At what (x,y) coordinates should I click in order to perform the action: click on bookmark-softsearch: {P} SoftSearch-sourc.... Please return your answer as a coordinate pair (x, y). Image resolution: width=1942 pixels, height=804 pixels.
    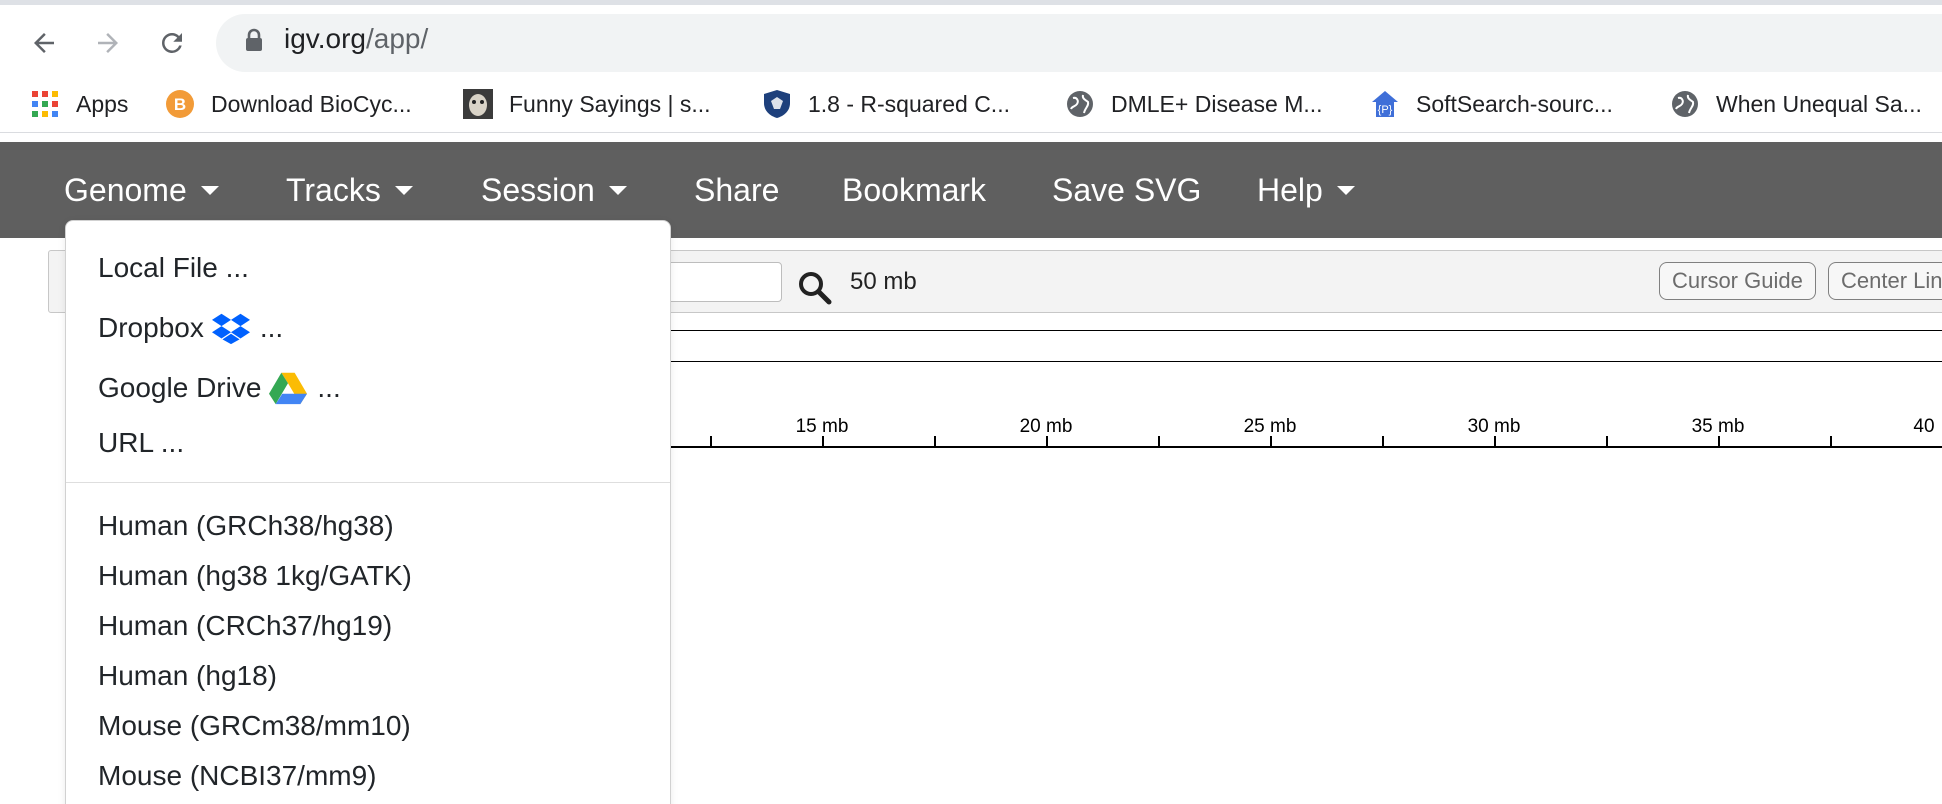
    Looking at the image, I should click on (1491, 104).